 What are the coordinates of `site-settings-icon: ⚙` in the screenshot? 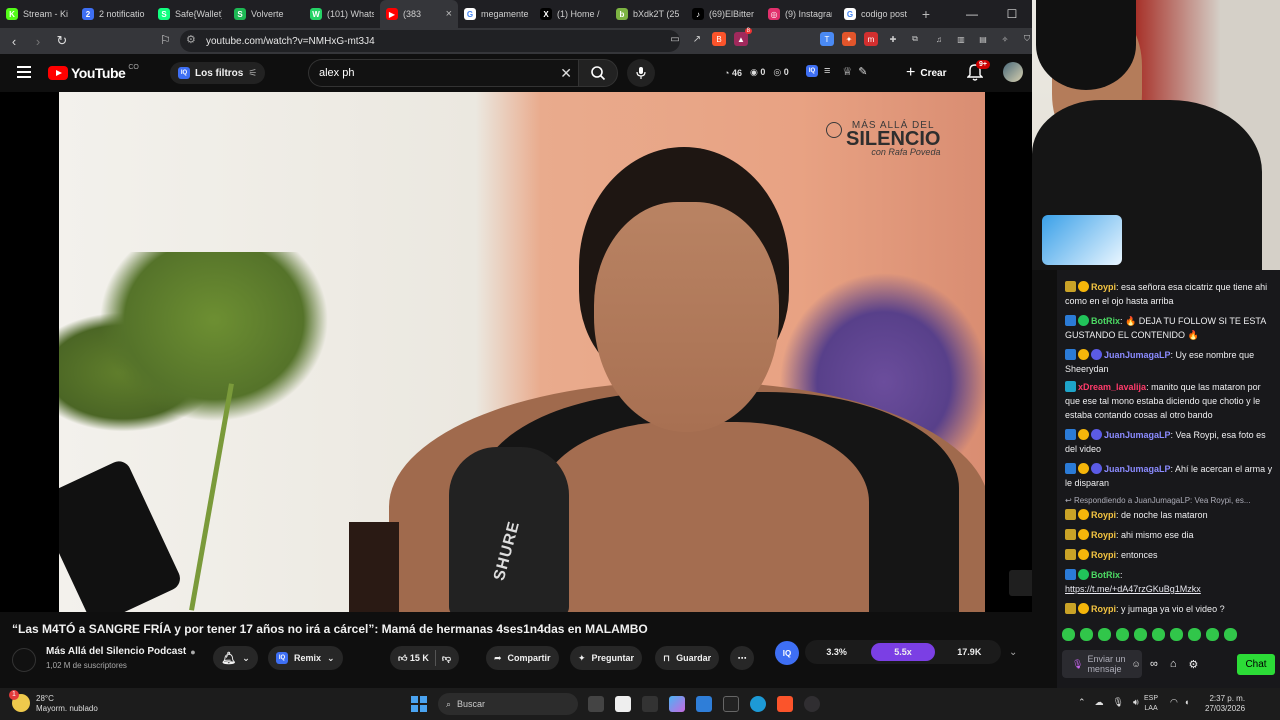 It's located at (191, 39).